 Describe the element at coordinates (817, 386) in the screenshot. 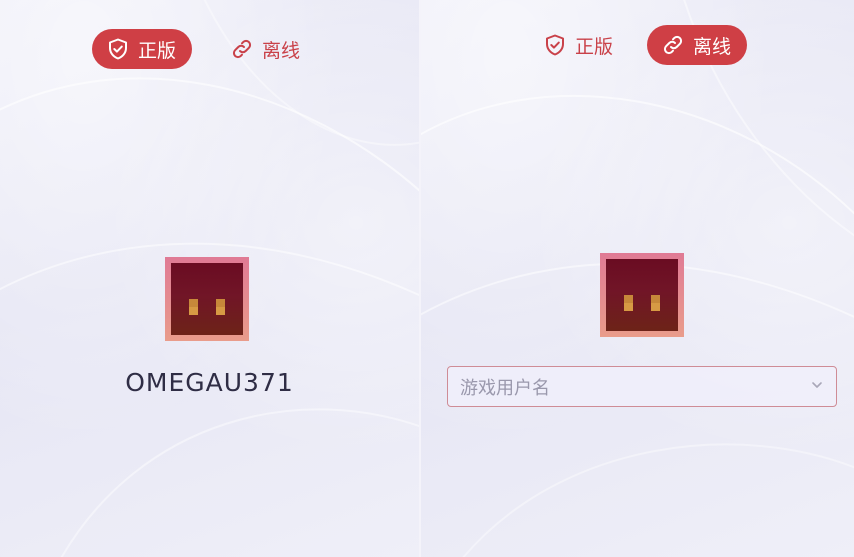

I see `chevron-down-icon` at that location.